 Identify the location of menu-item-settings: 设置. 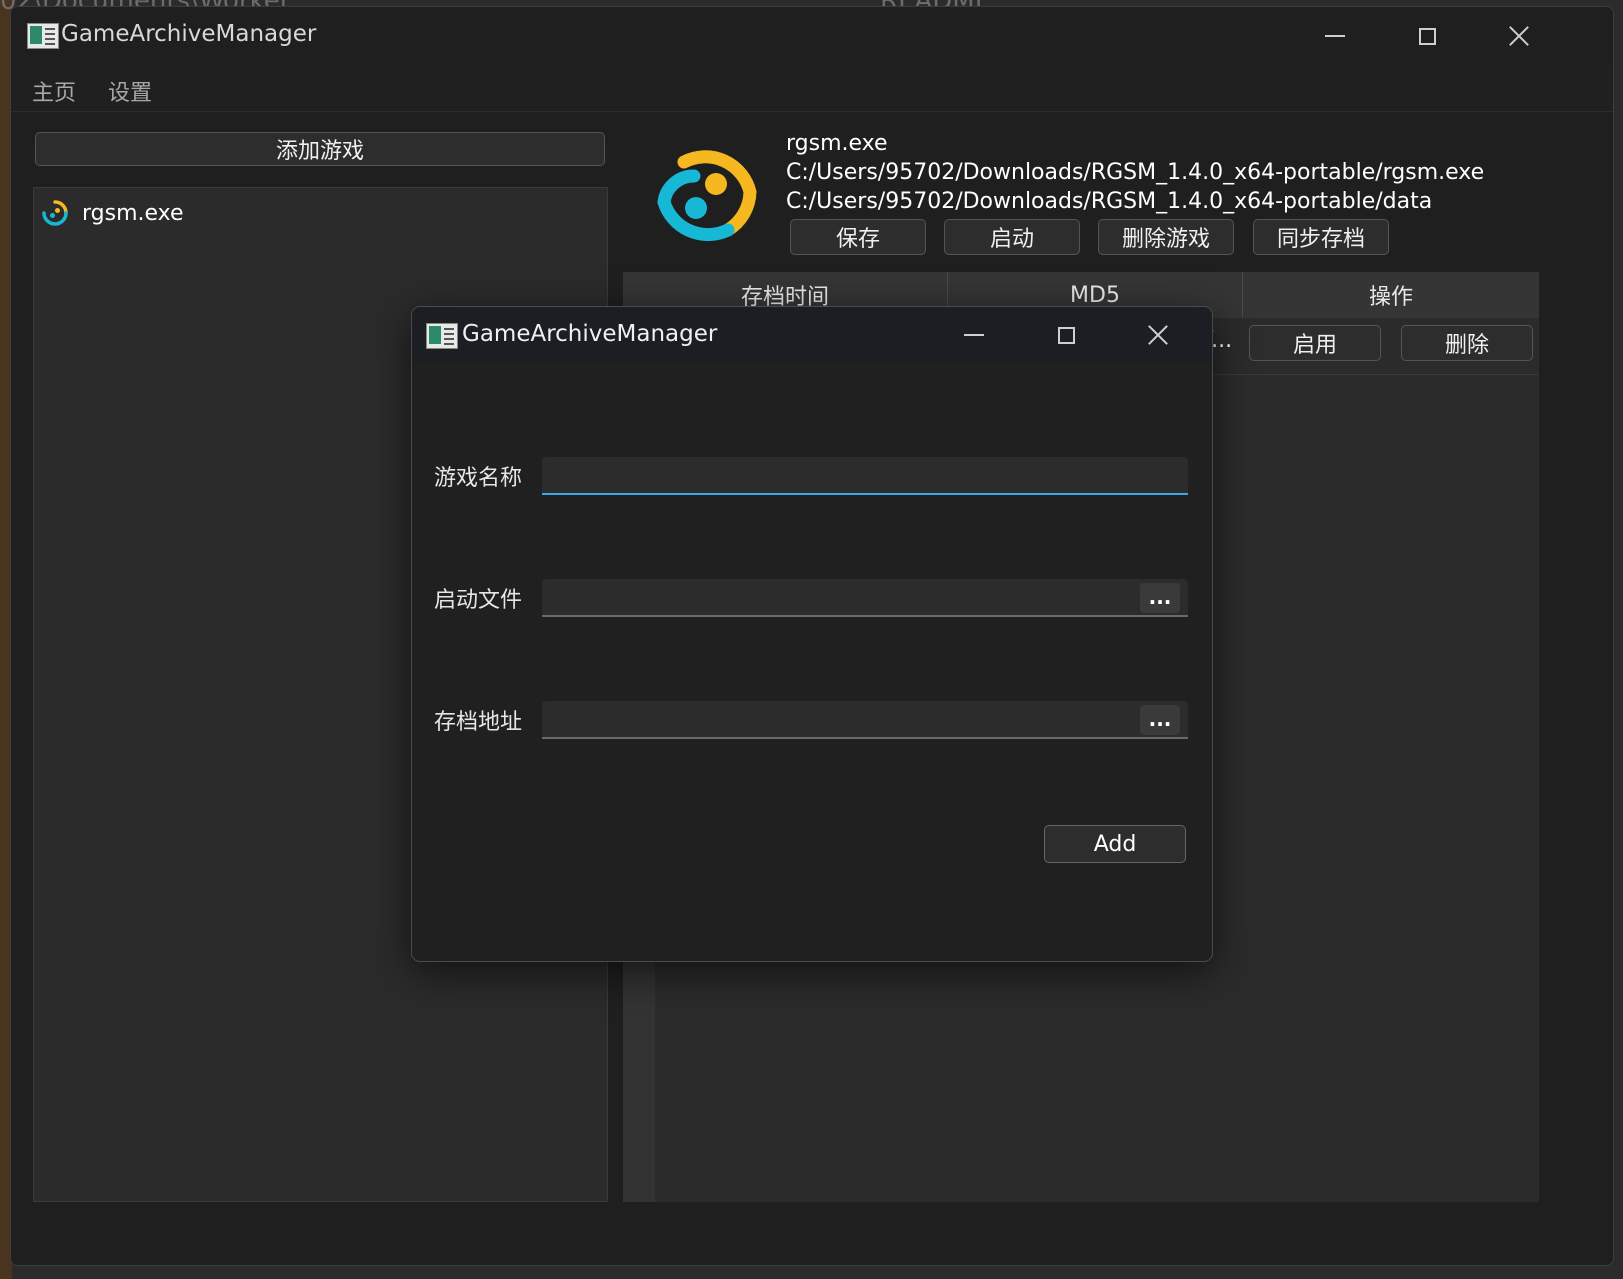
(130, 91).